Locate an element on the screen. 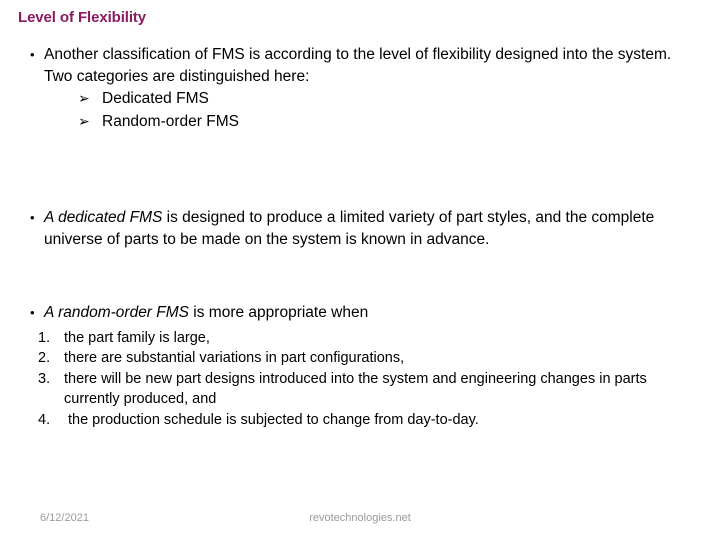 This screenshot has height=540, width=720. numbered-item-2-number: 2. is located at coordinates (44, 358).